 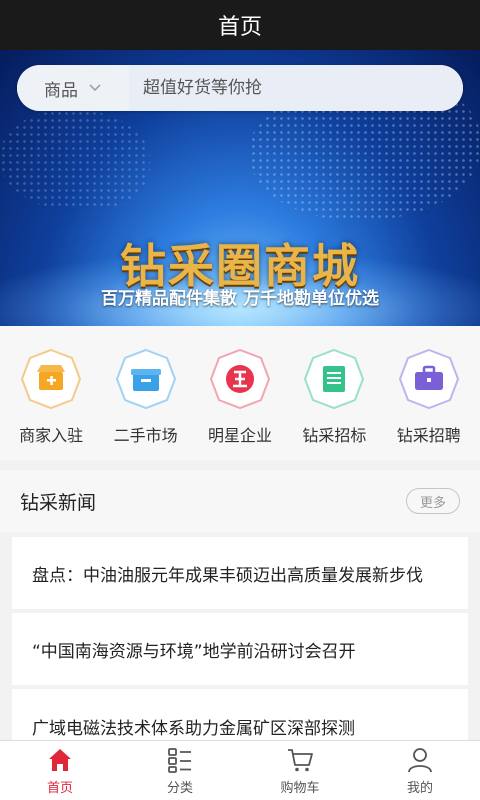 I want to click on tab-label: 购物车, so click(x=300, y=788).